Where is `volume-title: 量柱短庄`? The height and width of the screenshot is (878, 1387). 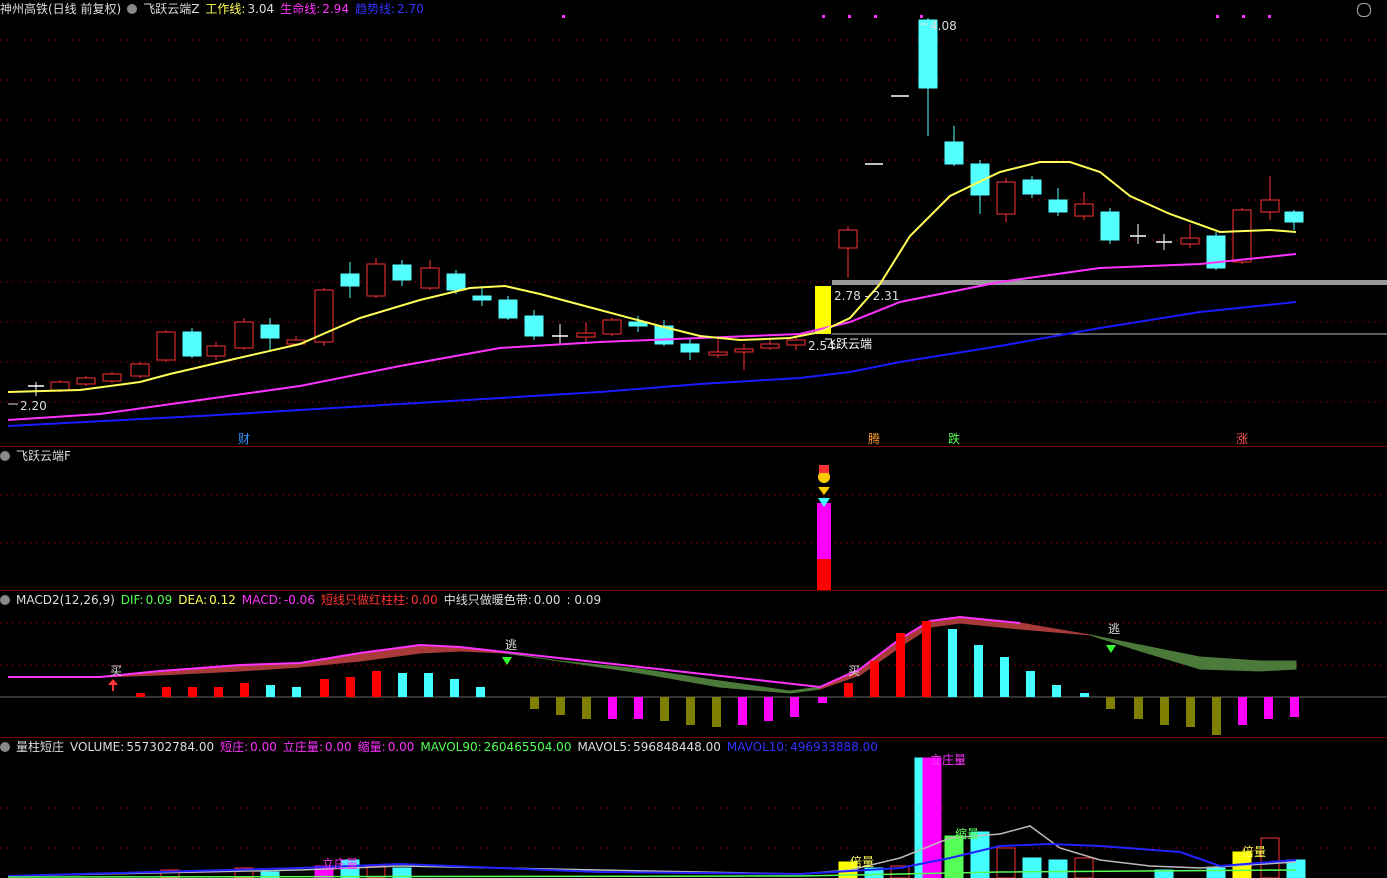 volume-title: 量柱短庄 is located at coordinates (40, 747).